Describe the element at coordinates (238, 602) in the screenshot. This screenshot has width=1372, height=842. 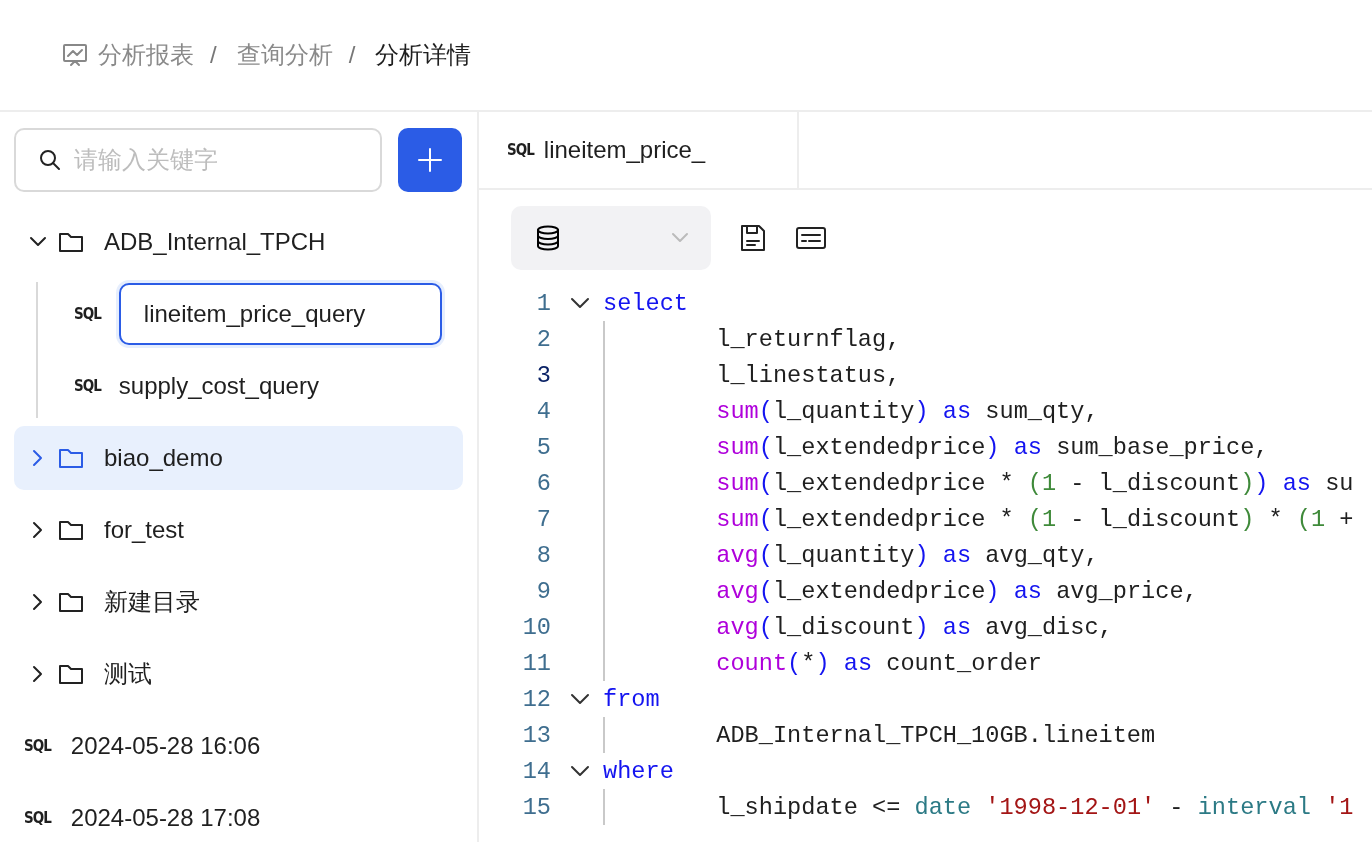
I see `tree-item: 新建目录` at that location.